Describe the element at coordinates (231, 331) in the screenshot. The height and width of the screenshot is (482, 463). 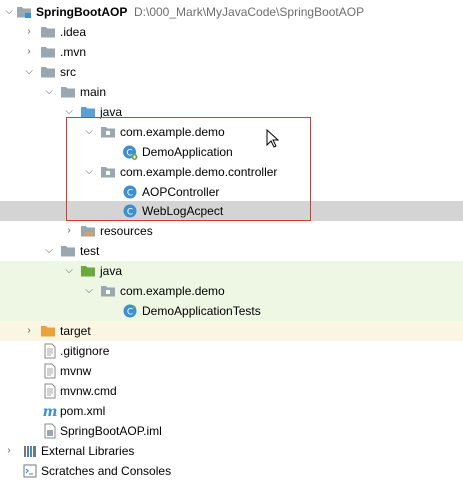
I see `tree-row-target: › target` at that location.